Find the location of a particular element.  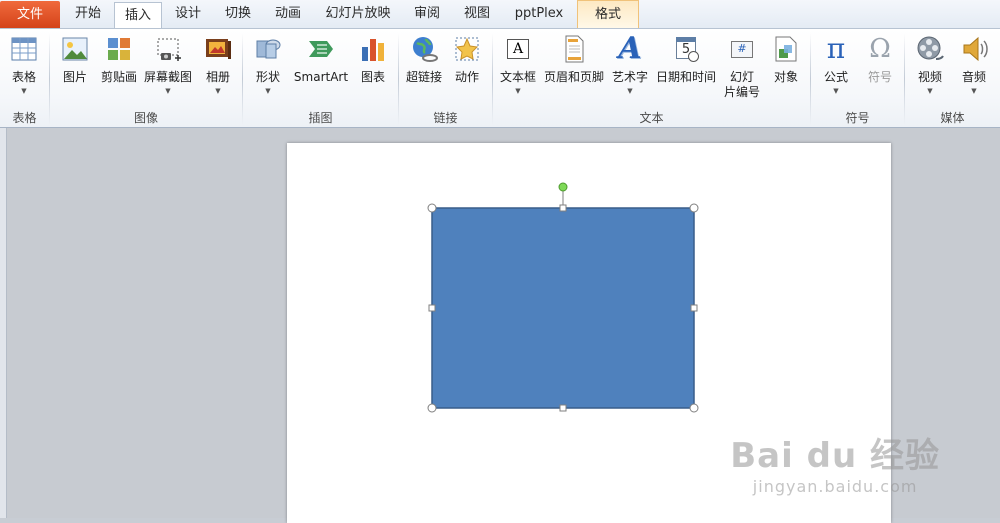

chart-button-label: 图表 is located at coordinates (372, 77).